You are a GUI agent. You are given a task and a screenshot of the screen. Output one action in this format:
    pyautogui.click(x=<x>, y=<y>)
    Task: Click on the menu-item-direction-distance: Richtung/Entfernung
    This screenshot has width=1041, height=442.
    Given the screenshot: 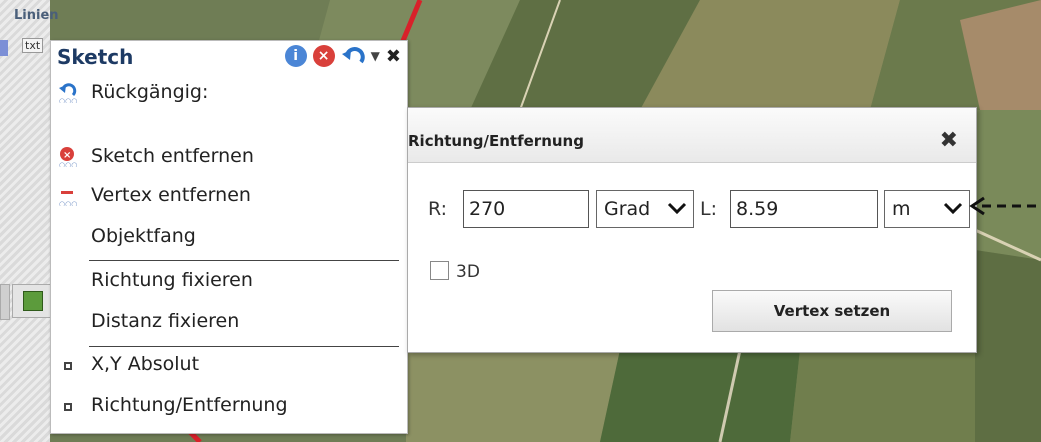 What is the action you would take?
    pyautogui.click(x=189, y=405)
    